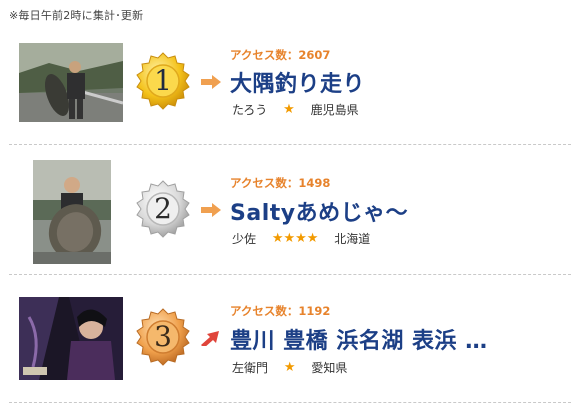  What do you see at coordinates (295, 109) in the screenshot?
I see `entry-meta: たろう ★ 鹿児島県` at bounding box center [295, 109].